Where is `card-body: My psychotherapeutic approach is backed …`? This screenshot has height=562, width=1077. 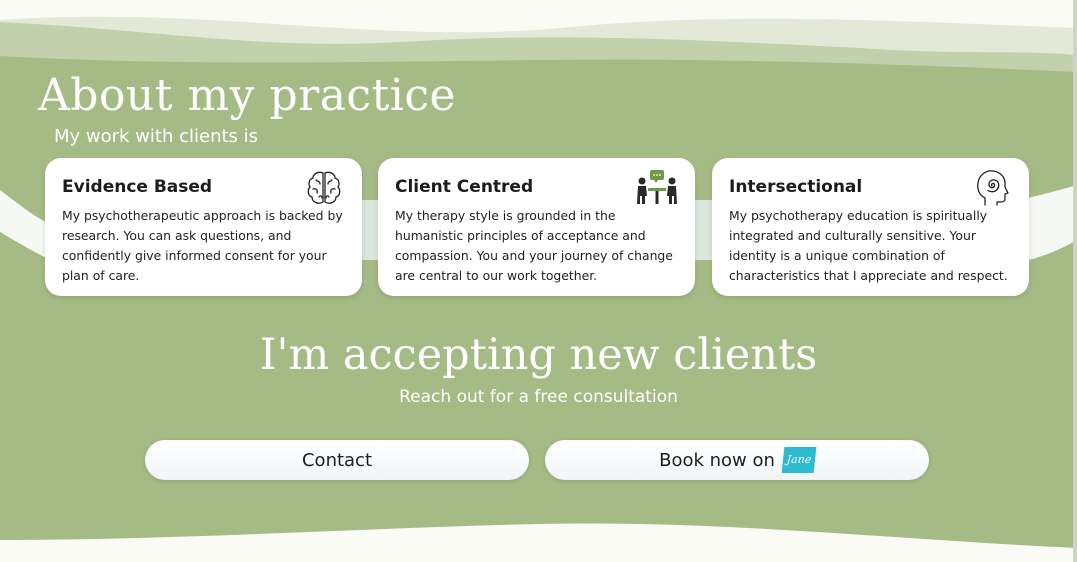 card-body: My psychotherapeutic approach is backed … is located at coordinates (202, 245).